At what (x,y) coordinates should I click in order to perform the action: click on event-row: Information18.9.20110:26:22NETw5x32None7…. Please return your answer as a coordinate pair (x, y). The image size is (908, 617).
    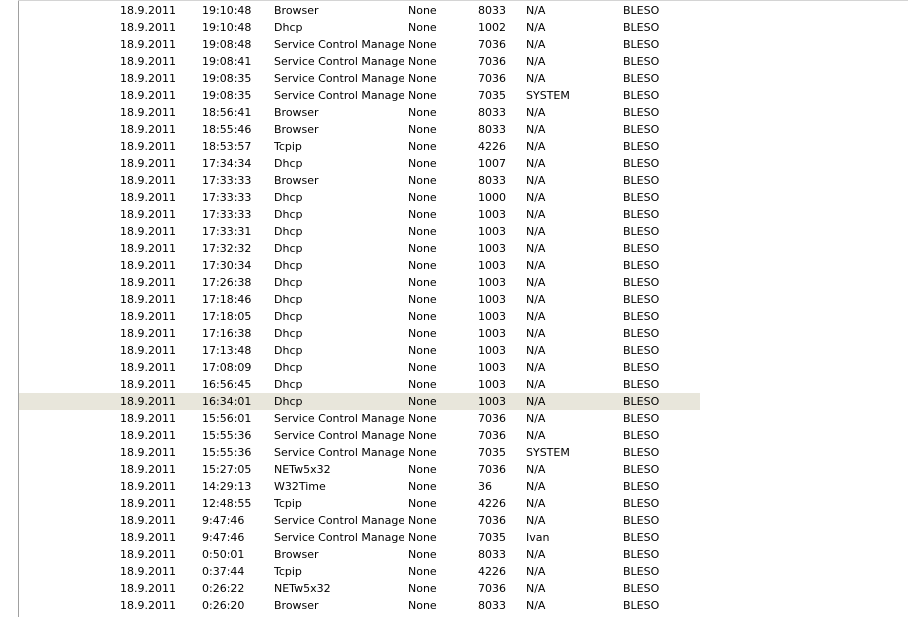
    Looking at the image, I should click on (463, 588).